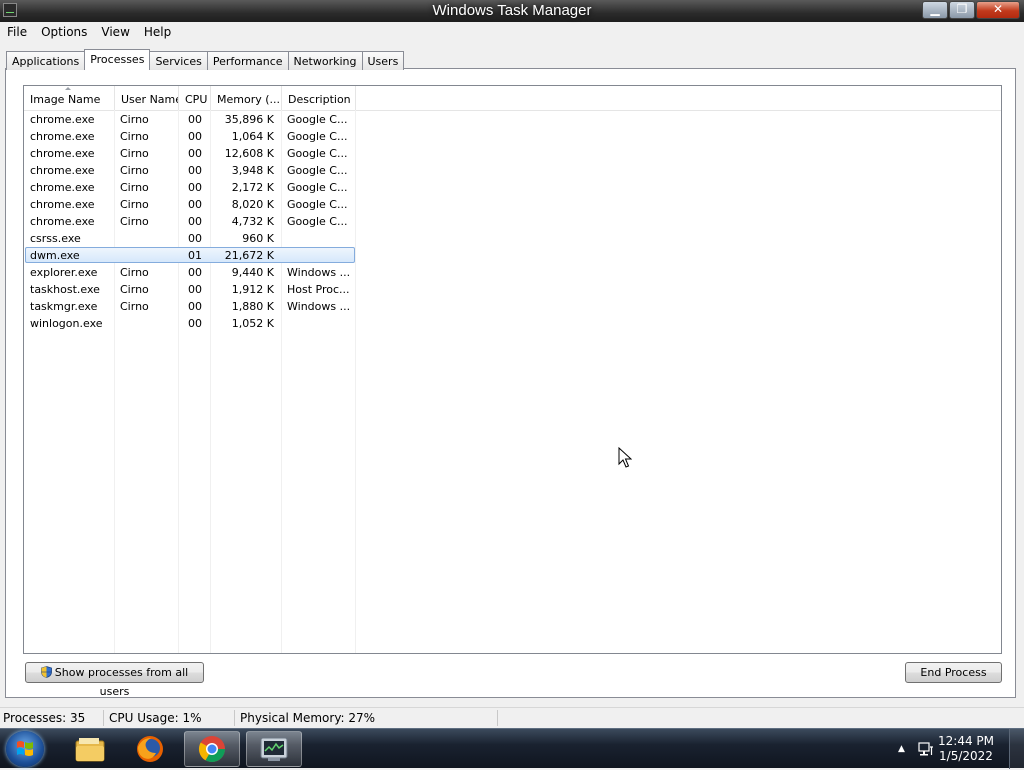 The height and width of the screenshot is (770, 1024). I want to click on menu-bar: File Options View Help, so click(512, 32).